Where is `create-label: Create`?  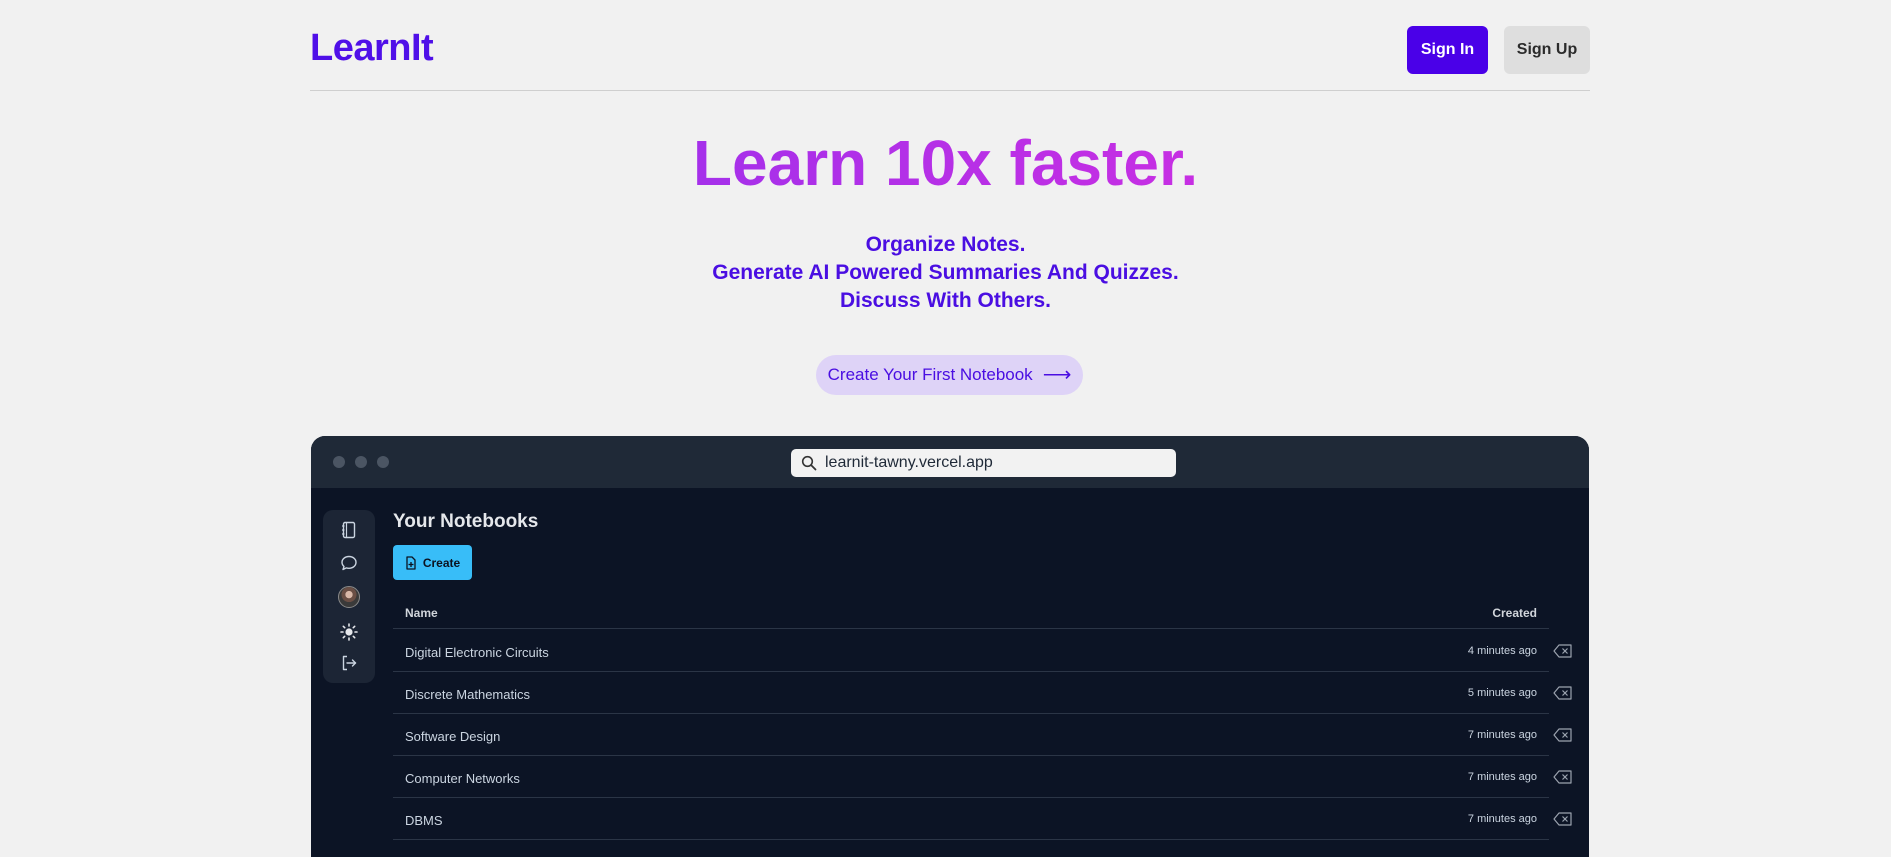
create-label: Create is located at coordinates (441, 562).